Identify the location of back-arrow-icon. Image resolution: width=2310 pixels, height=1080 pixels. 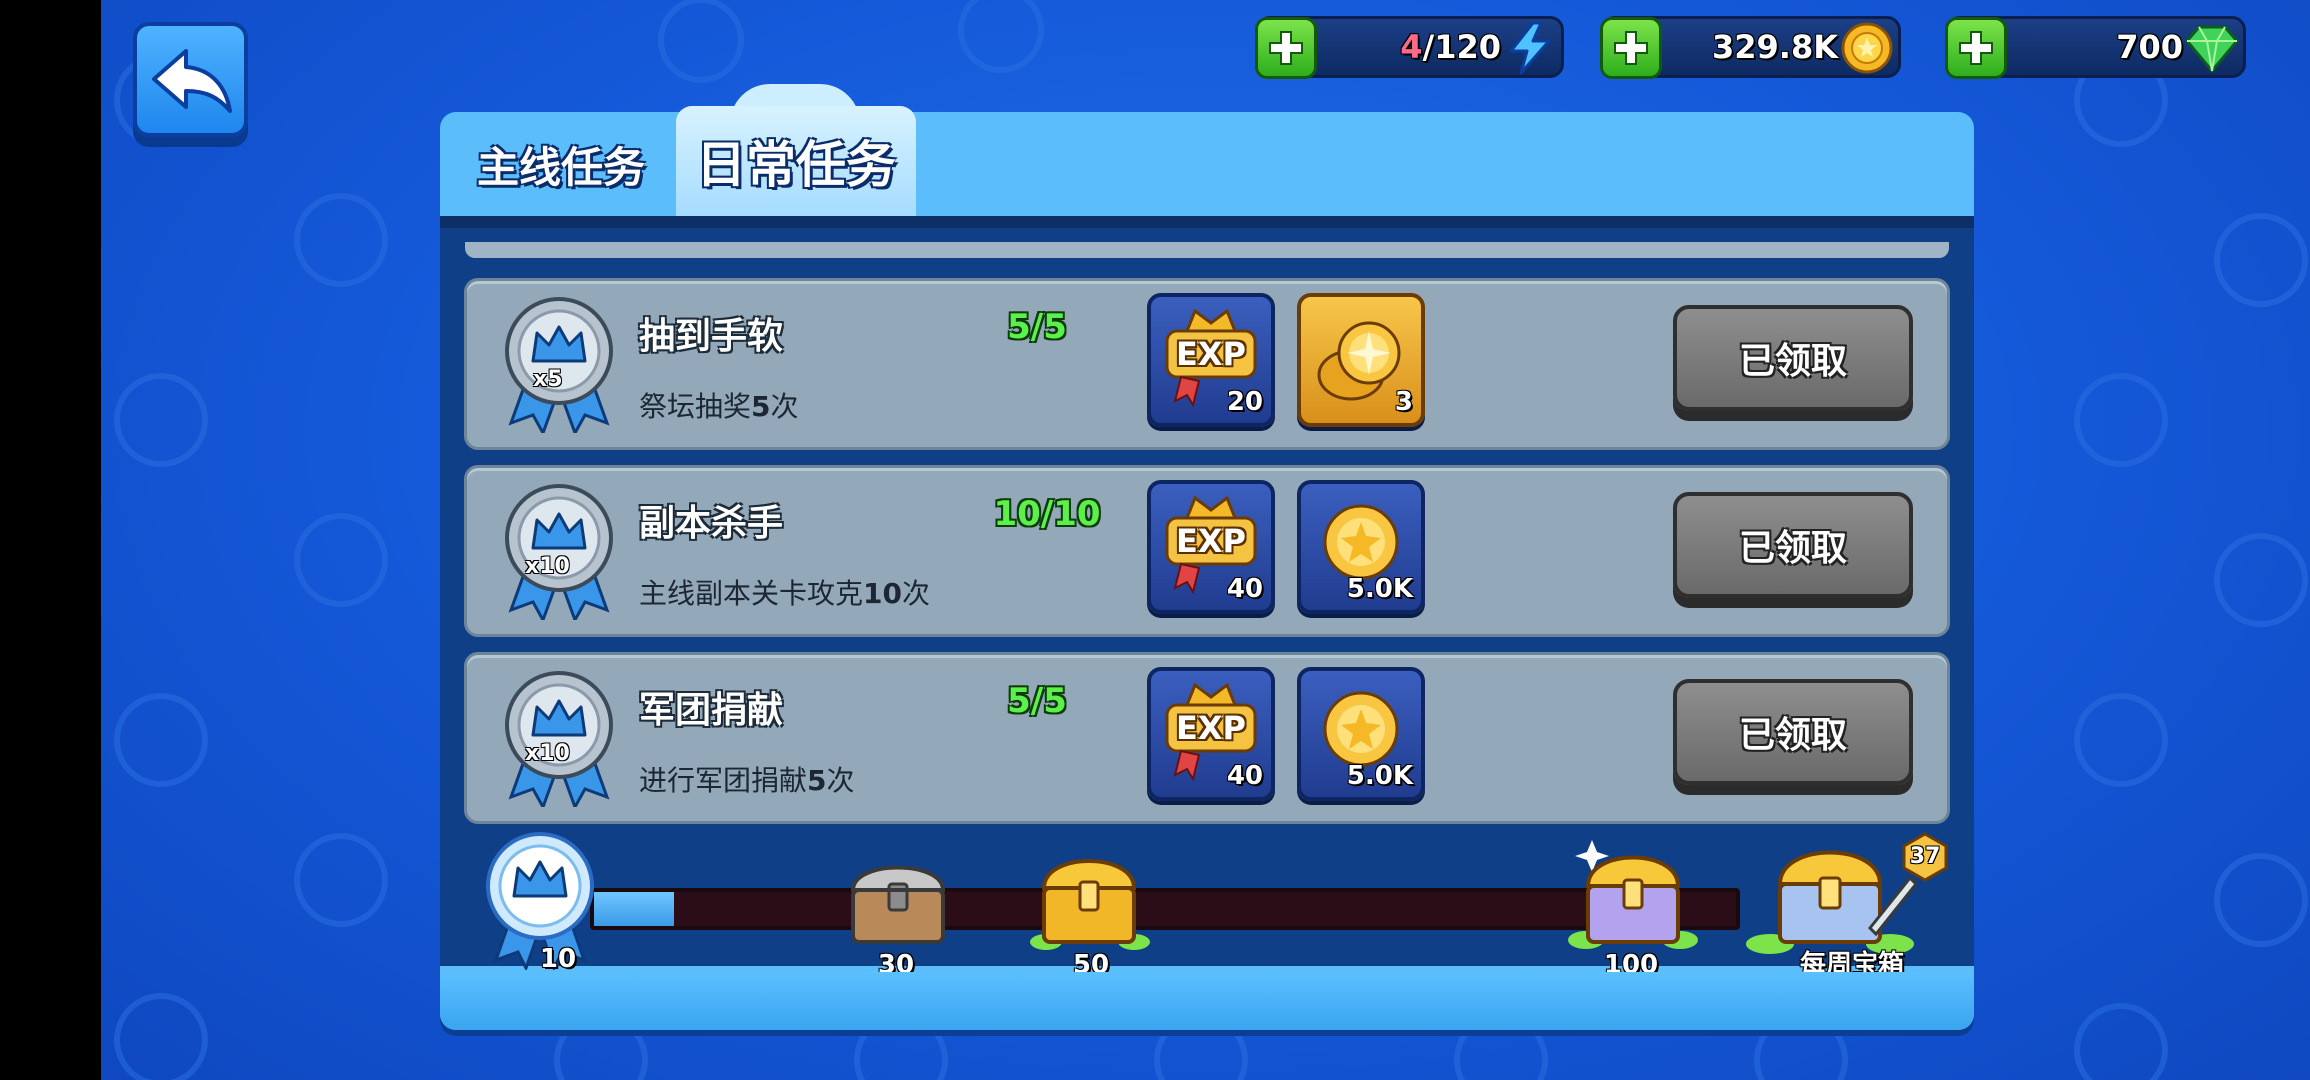
(191, 80).